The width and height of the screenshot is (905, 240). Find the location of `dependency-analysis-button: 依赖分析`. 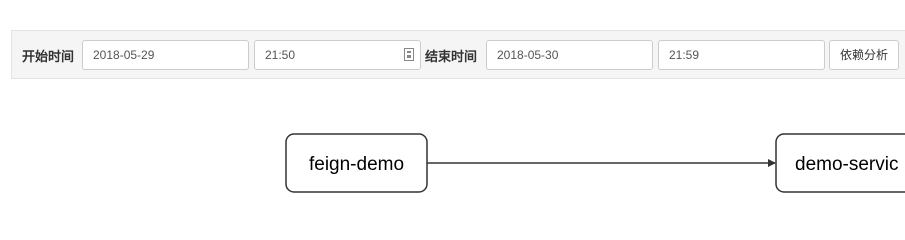

dependency-analysis-button: 依赖分析 is located at coordinates (864, 55).